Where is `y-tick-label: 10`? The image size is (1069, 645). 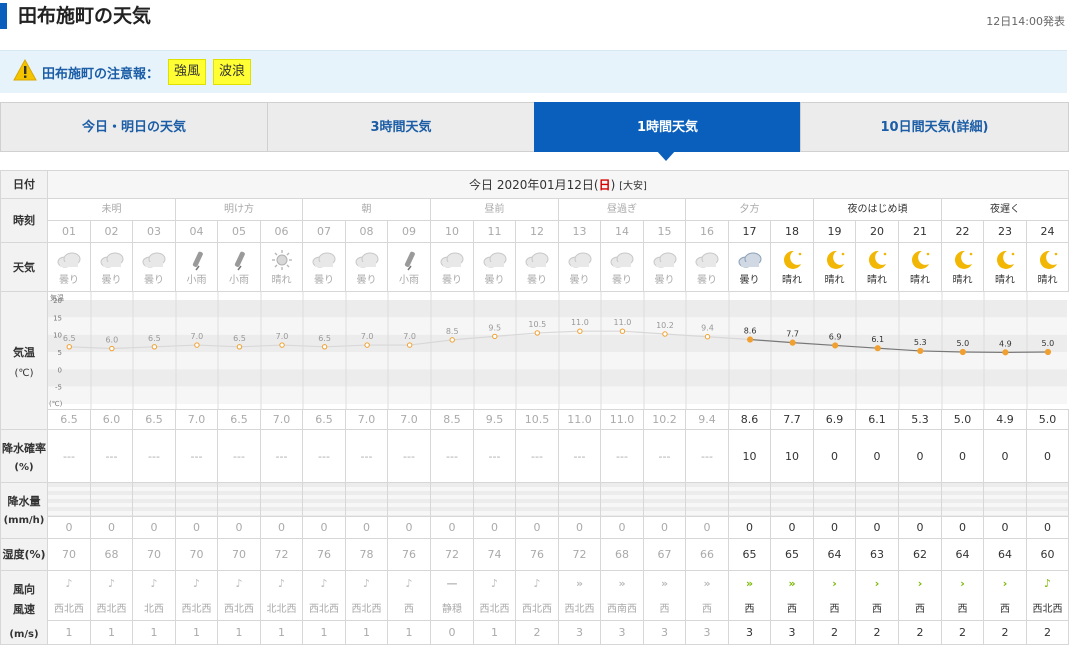 y-tick-label: 10 is located at coordinates (57, 336).